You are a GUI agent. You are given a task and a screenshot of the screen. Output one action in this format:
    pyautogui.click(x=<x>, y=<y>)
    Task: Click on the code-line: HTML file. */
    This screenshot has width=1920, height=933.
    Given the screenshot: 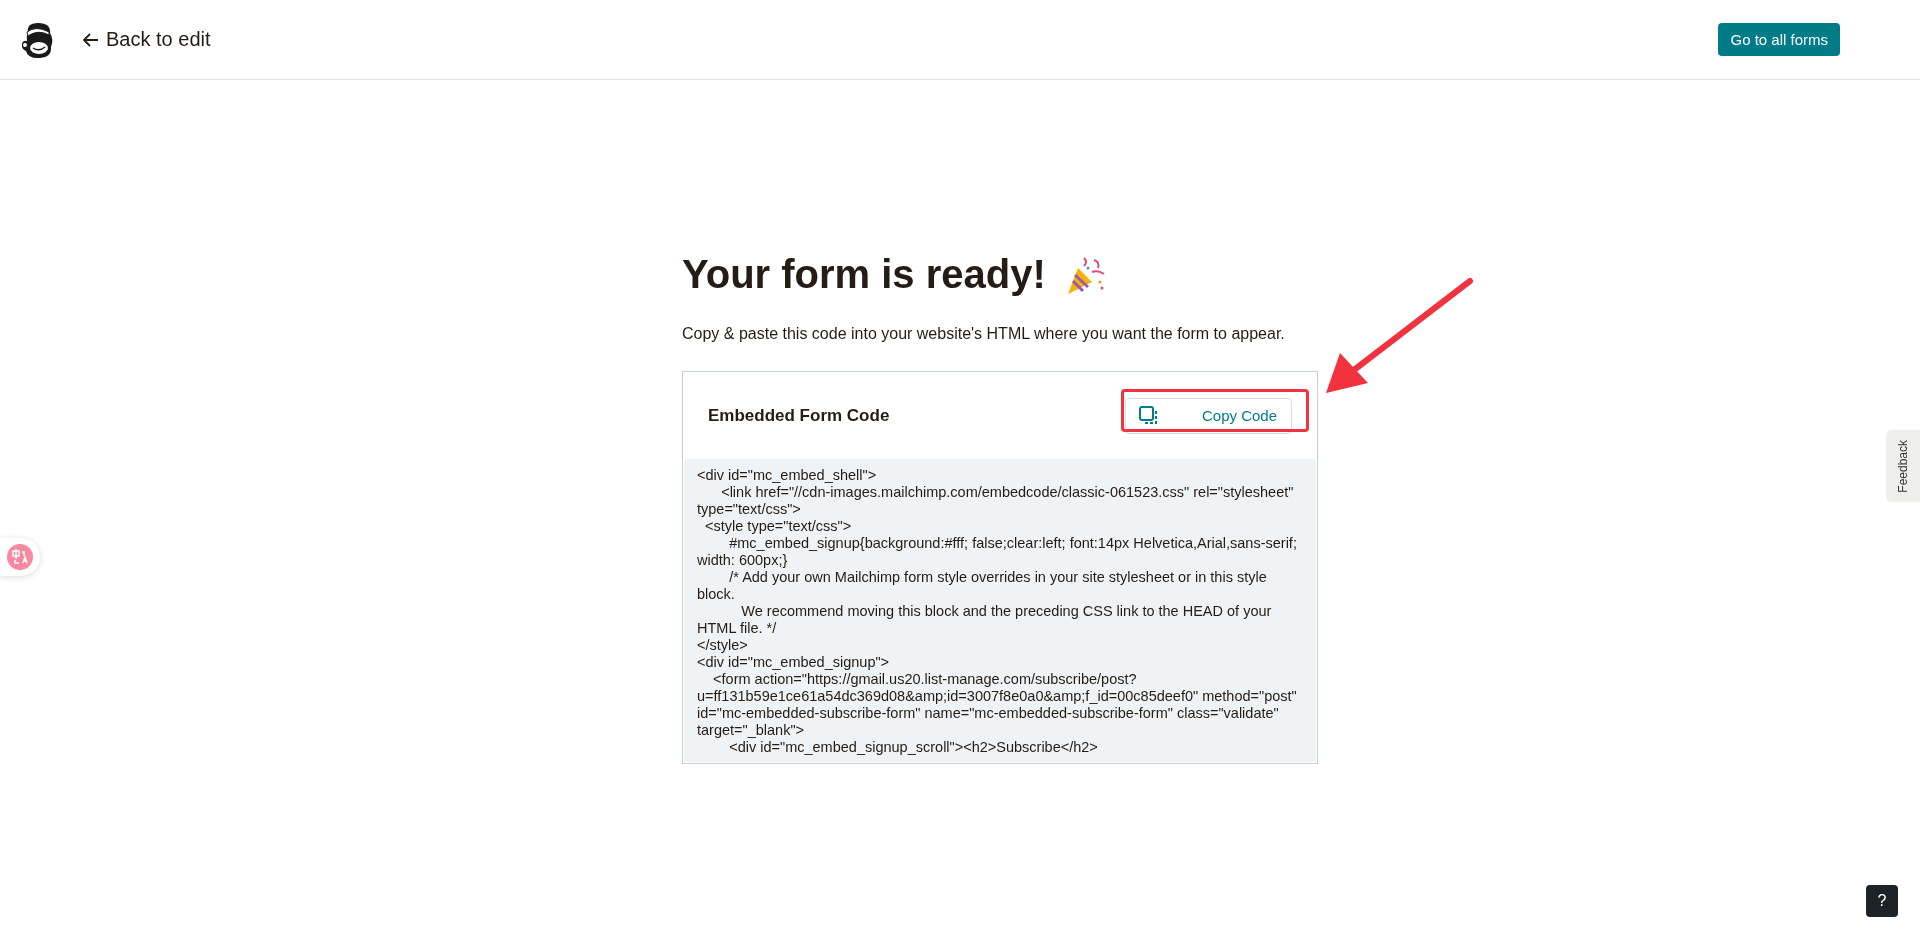 What is the action you would take?
    pyautogui.click(x=737, y=628)
    